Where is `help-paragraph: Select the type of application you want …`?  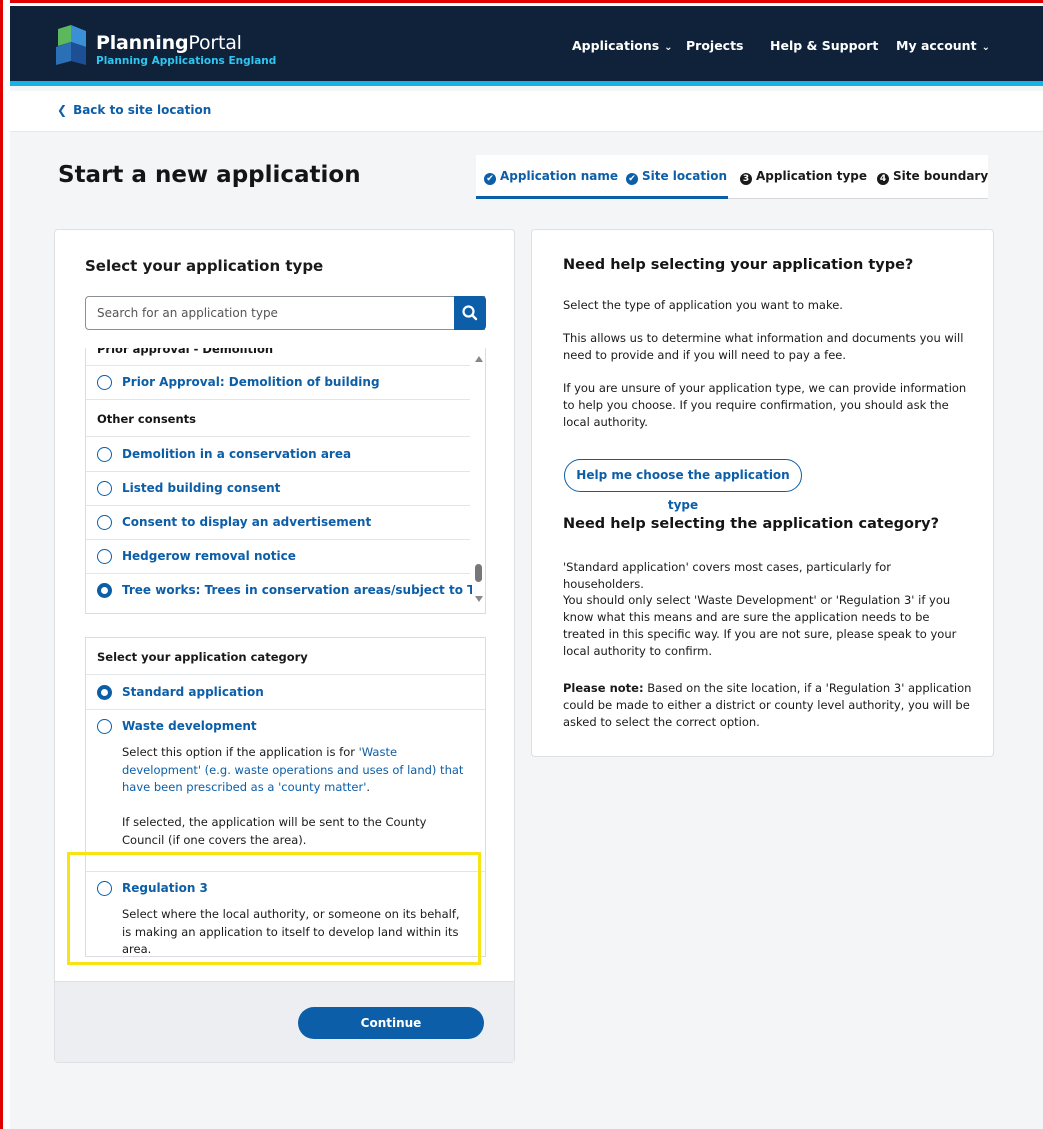 help-paragraph: Select the type of application you want … is located at coordinates (703, 305).